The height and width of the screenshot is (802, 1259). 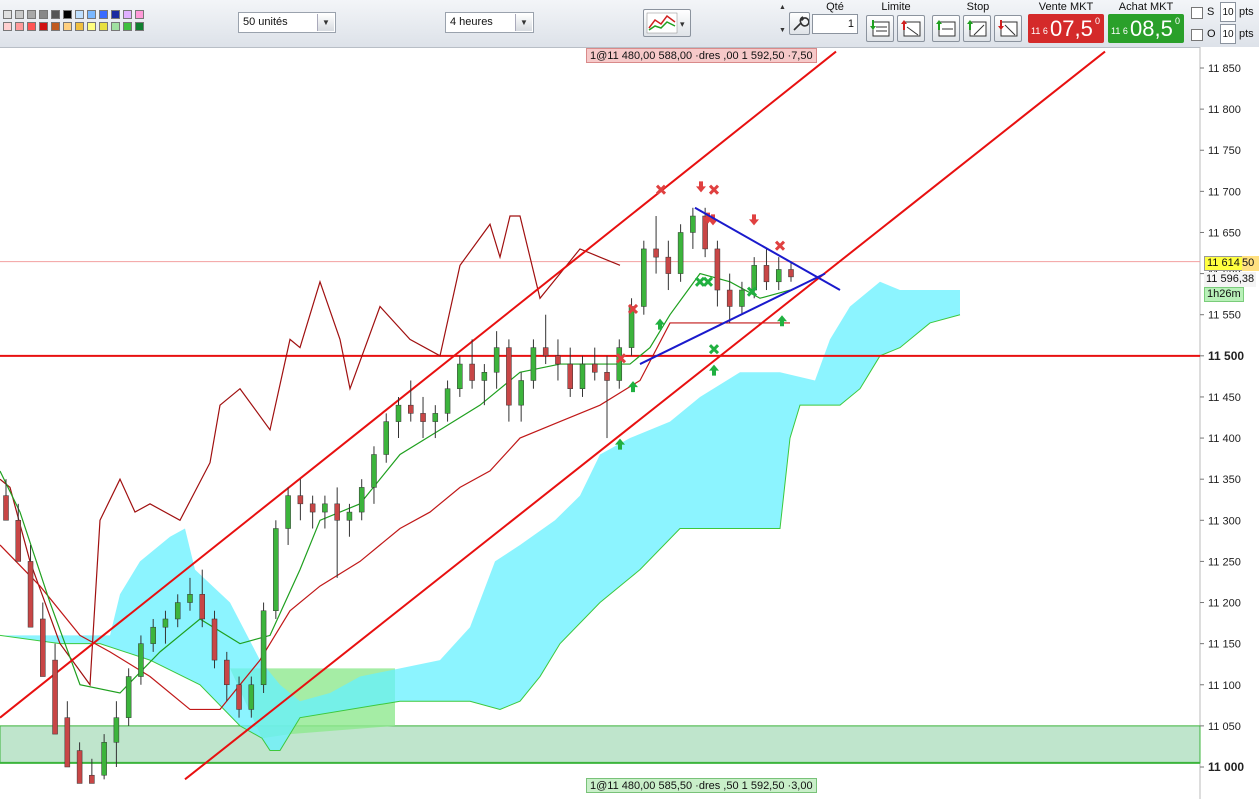 I want to click on sell-price-main: 07,5, so click(x=1071, y=28).